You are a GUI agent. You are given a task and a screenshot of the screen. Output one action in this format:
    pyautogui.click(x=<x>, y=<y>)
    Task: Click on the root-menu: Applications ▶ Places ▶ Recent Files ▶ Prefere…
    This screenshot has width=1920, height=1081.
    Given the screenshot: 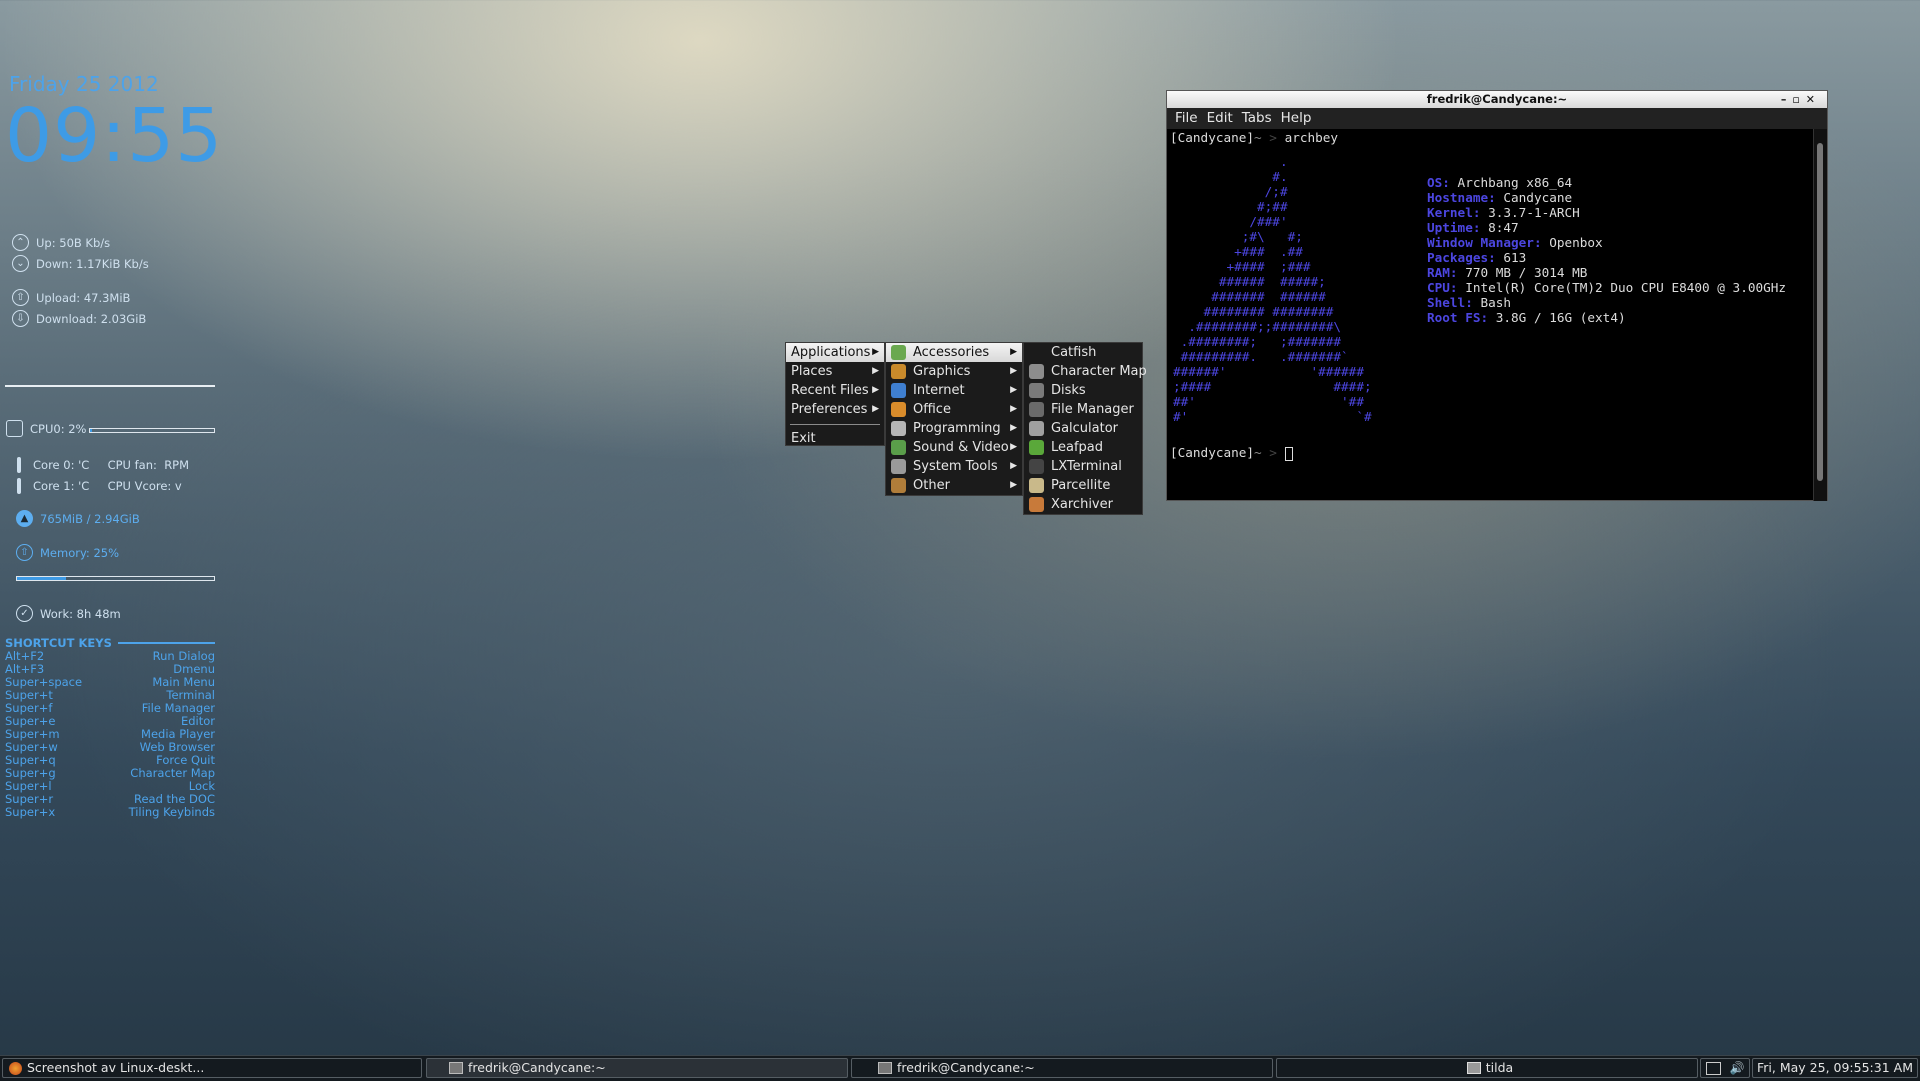 What is the action you would take?
    pyautogui.click(x=835, y=394)
    